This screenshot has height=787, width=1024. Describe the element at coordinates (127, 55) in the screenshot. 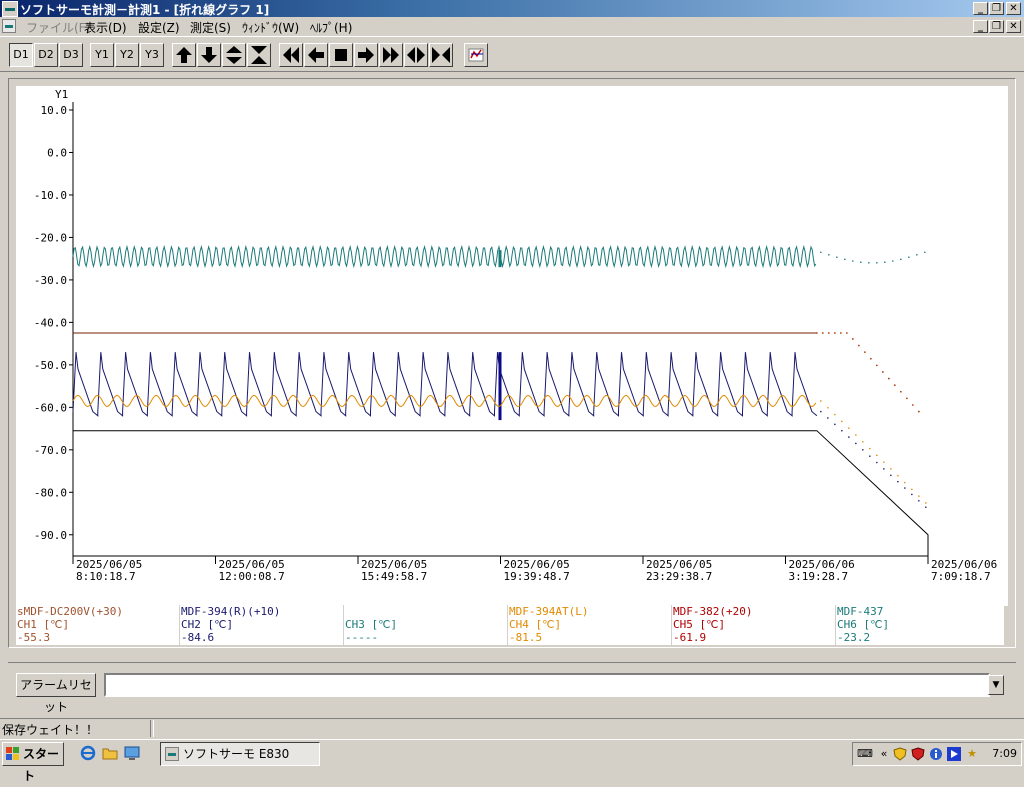

I see `y2-button: Y2` at that location.